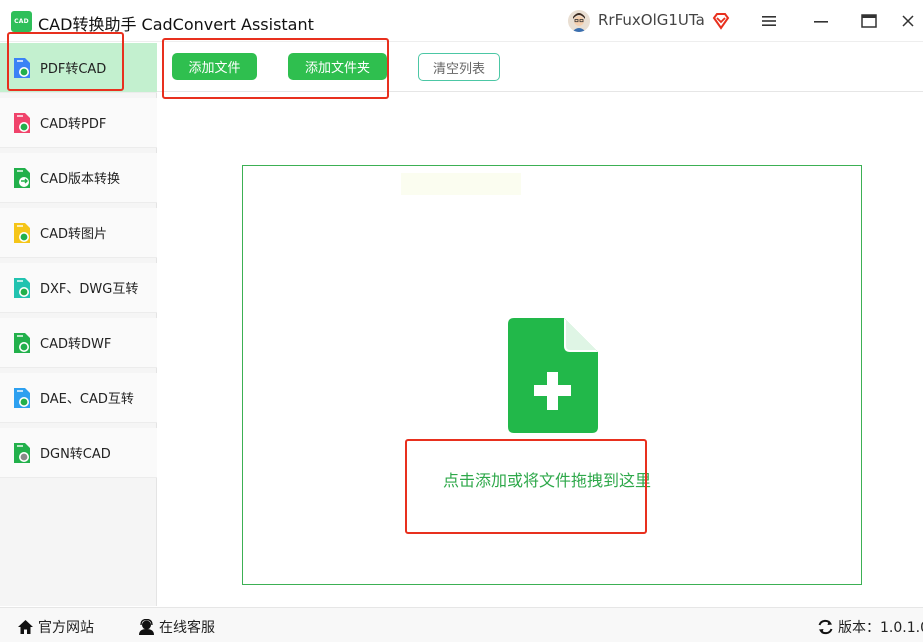 The image size is (923, 642). I want to click on sidebar-item-label: CAD转图片, so click(73, 234).